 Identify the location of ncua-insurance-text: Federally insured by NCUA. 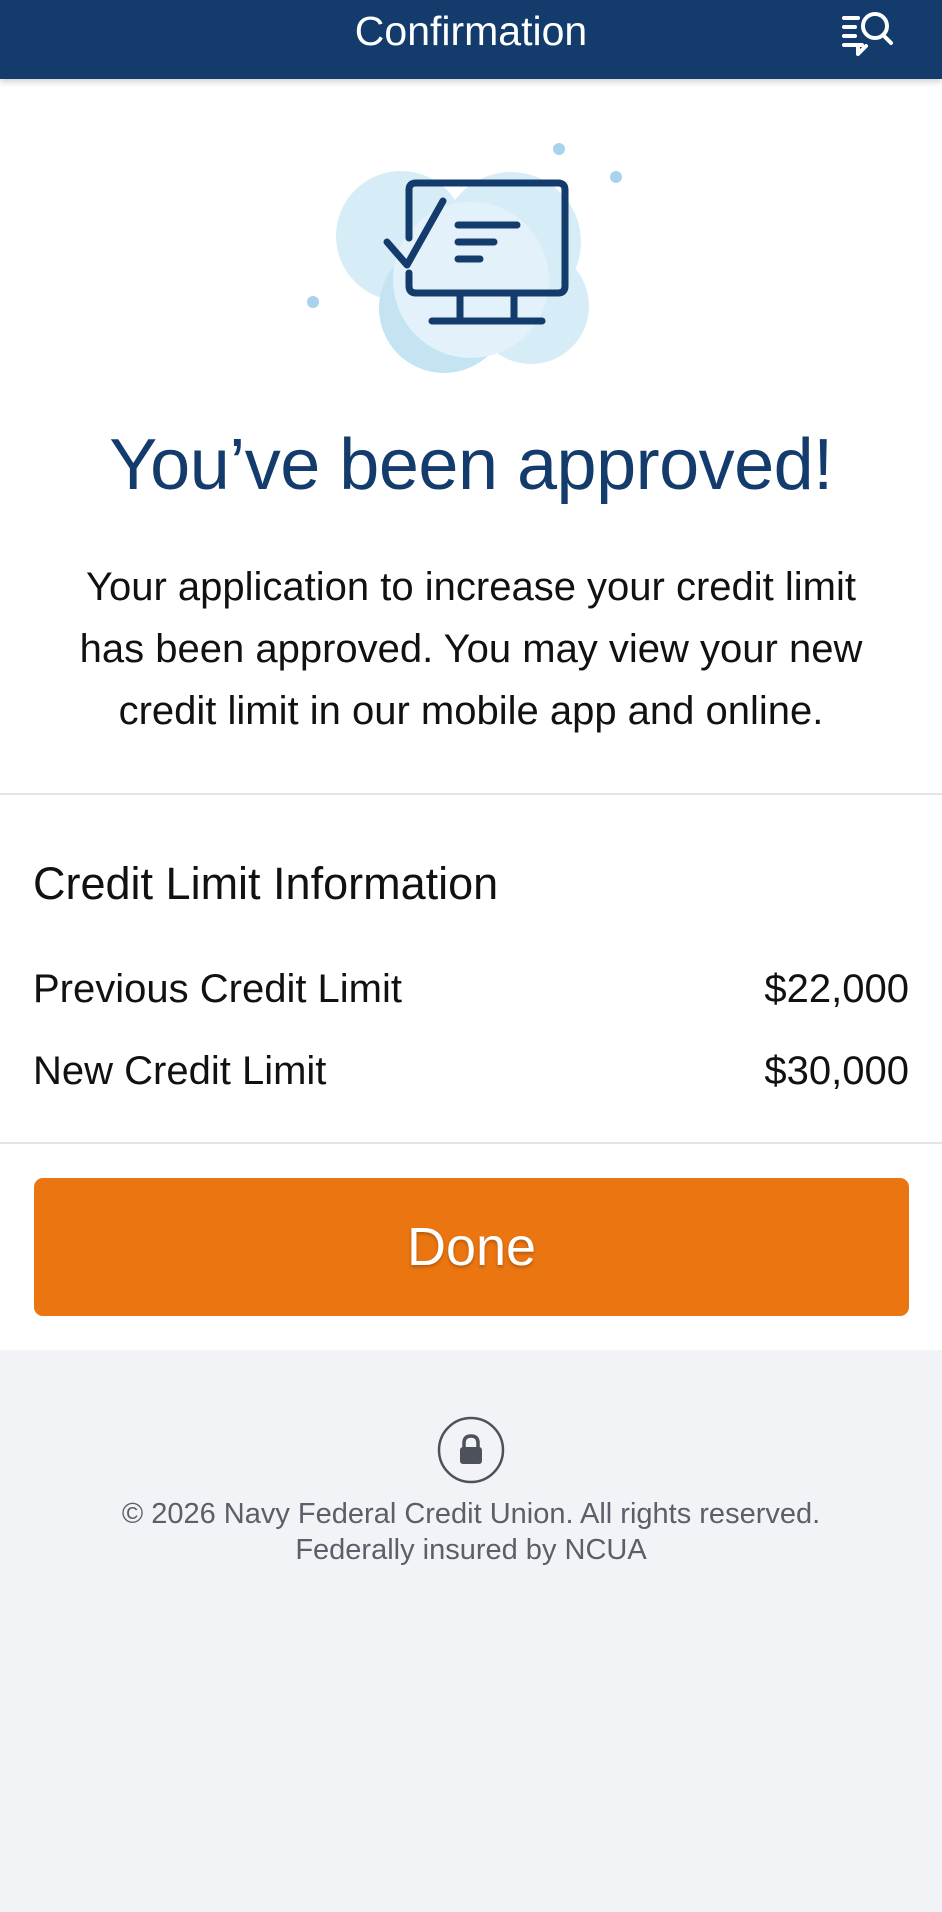
(471, 1550).